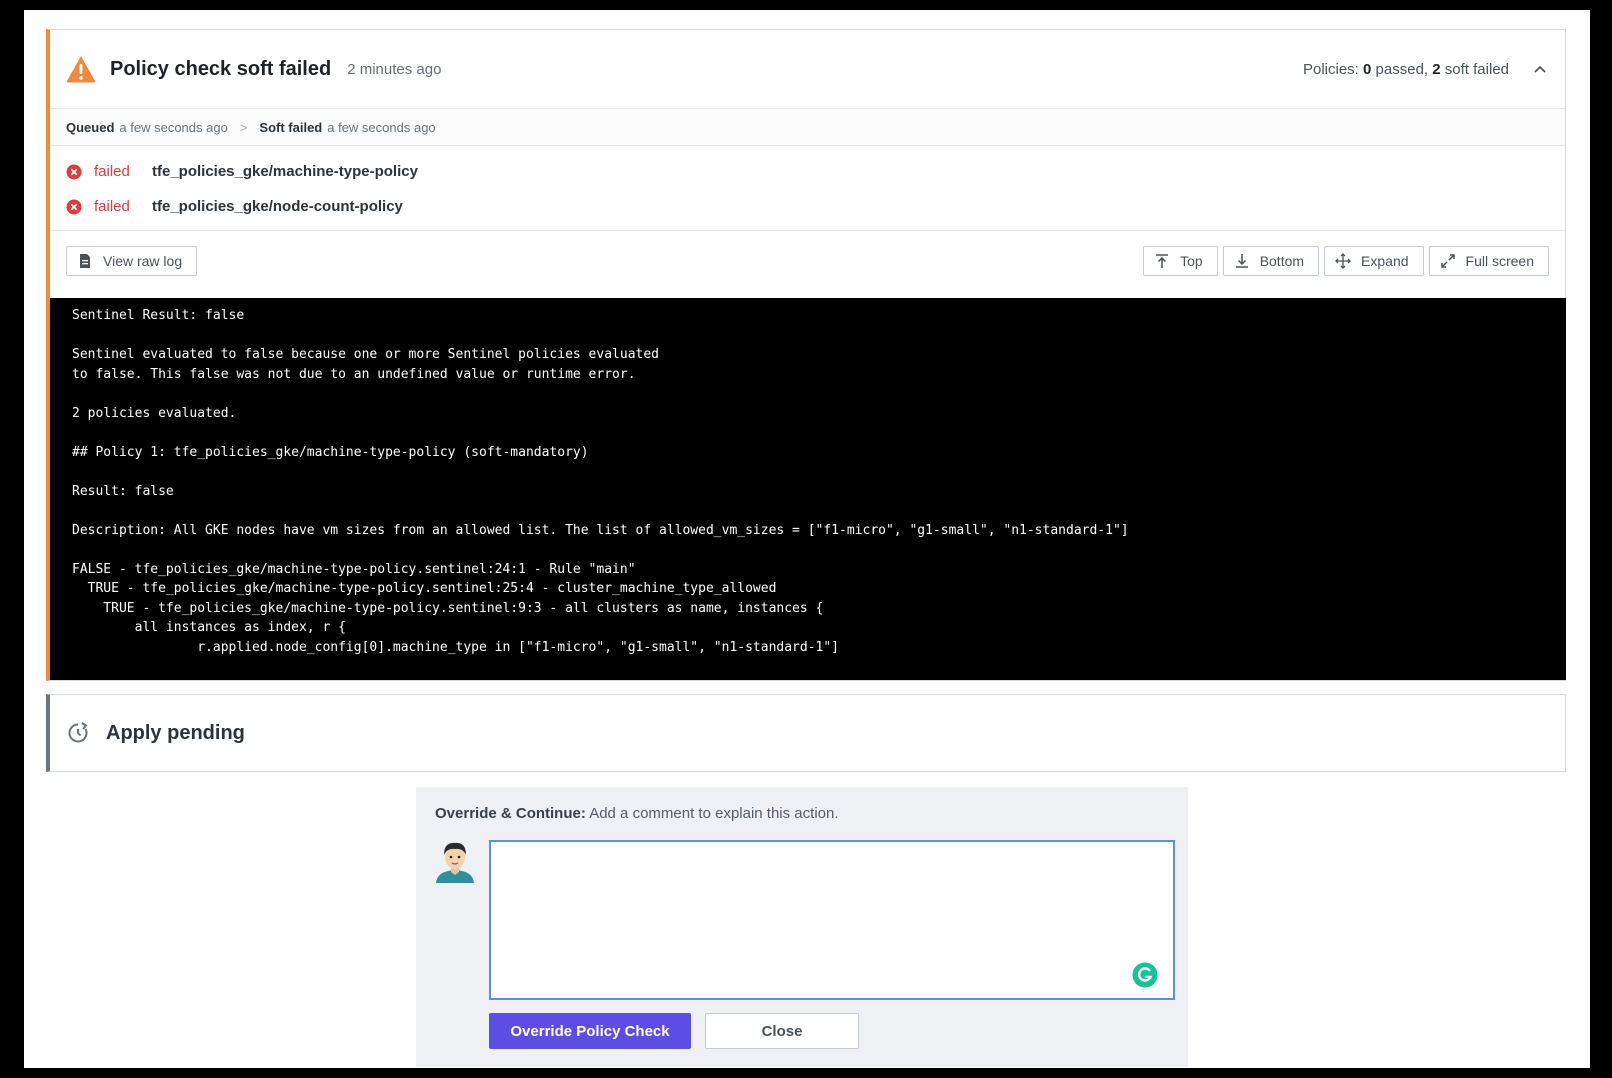 The image size is (1612, 1078). What do you see at coordinates (832, 920) in the screenshot?
I see `override-comment-input` at bounding box center [832, 920].